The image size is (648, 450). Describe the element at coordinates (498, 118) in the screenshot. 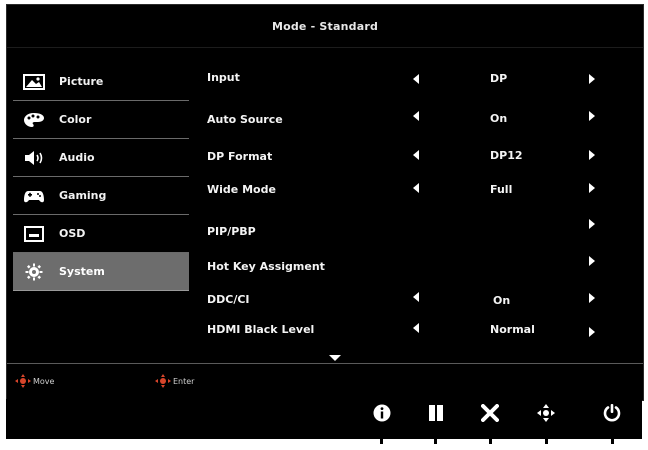

I see `setting-auto-source-value: On` at that location.